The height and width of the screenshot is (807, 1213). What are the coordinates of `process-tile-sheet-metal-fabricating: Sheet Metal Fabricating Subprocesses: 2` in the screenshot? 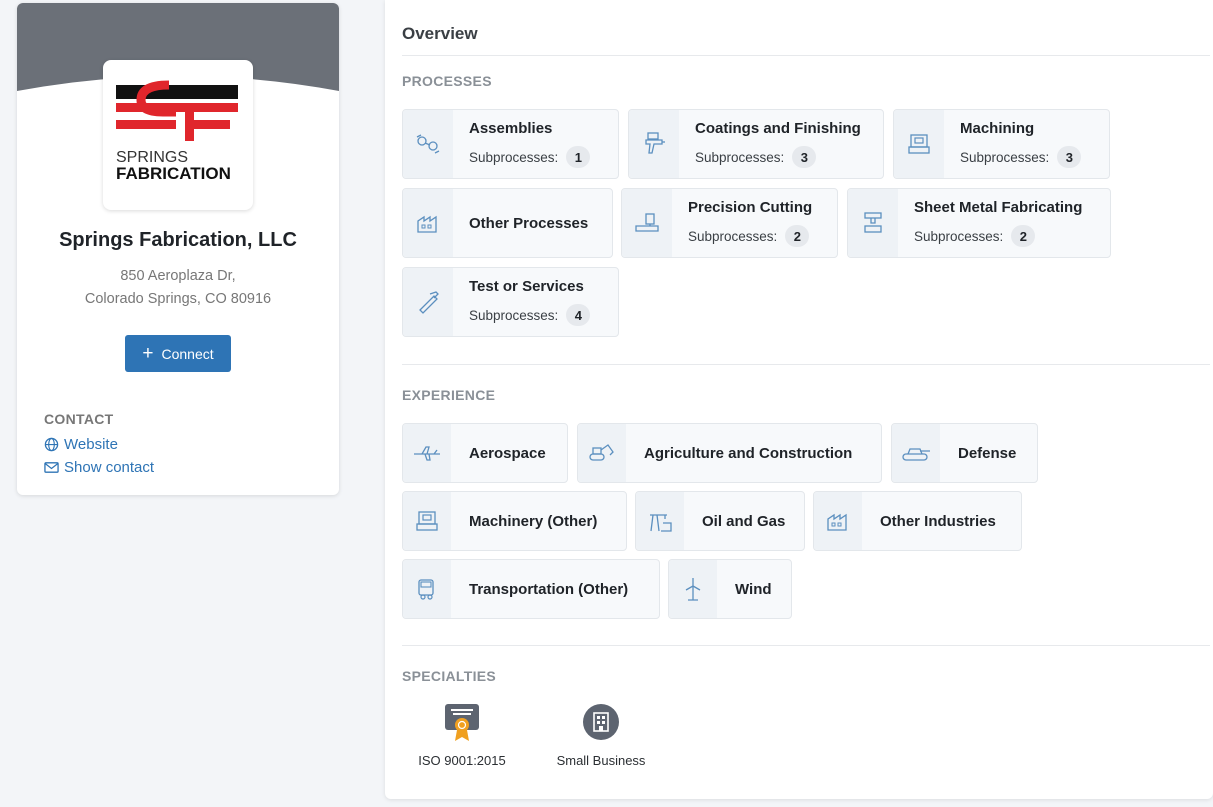 It's located at (979, 223).